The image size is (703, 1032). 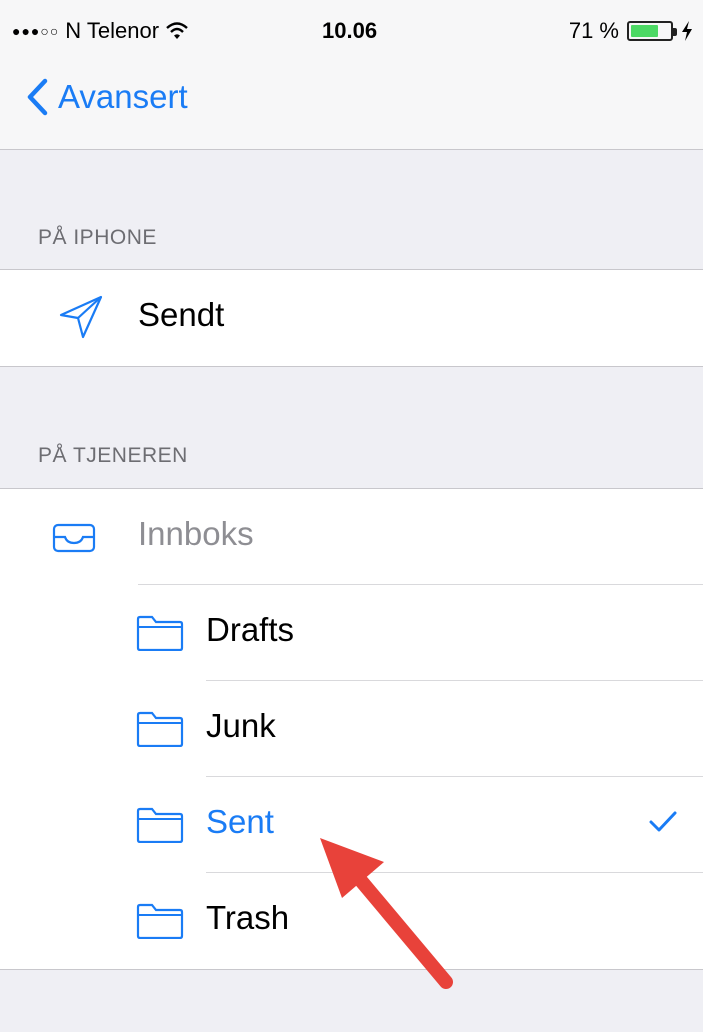 I want to click on mailbox-row-drafts: Drafts, so click(x=351, y=633).